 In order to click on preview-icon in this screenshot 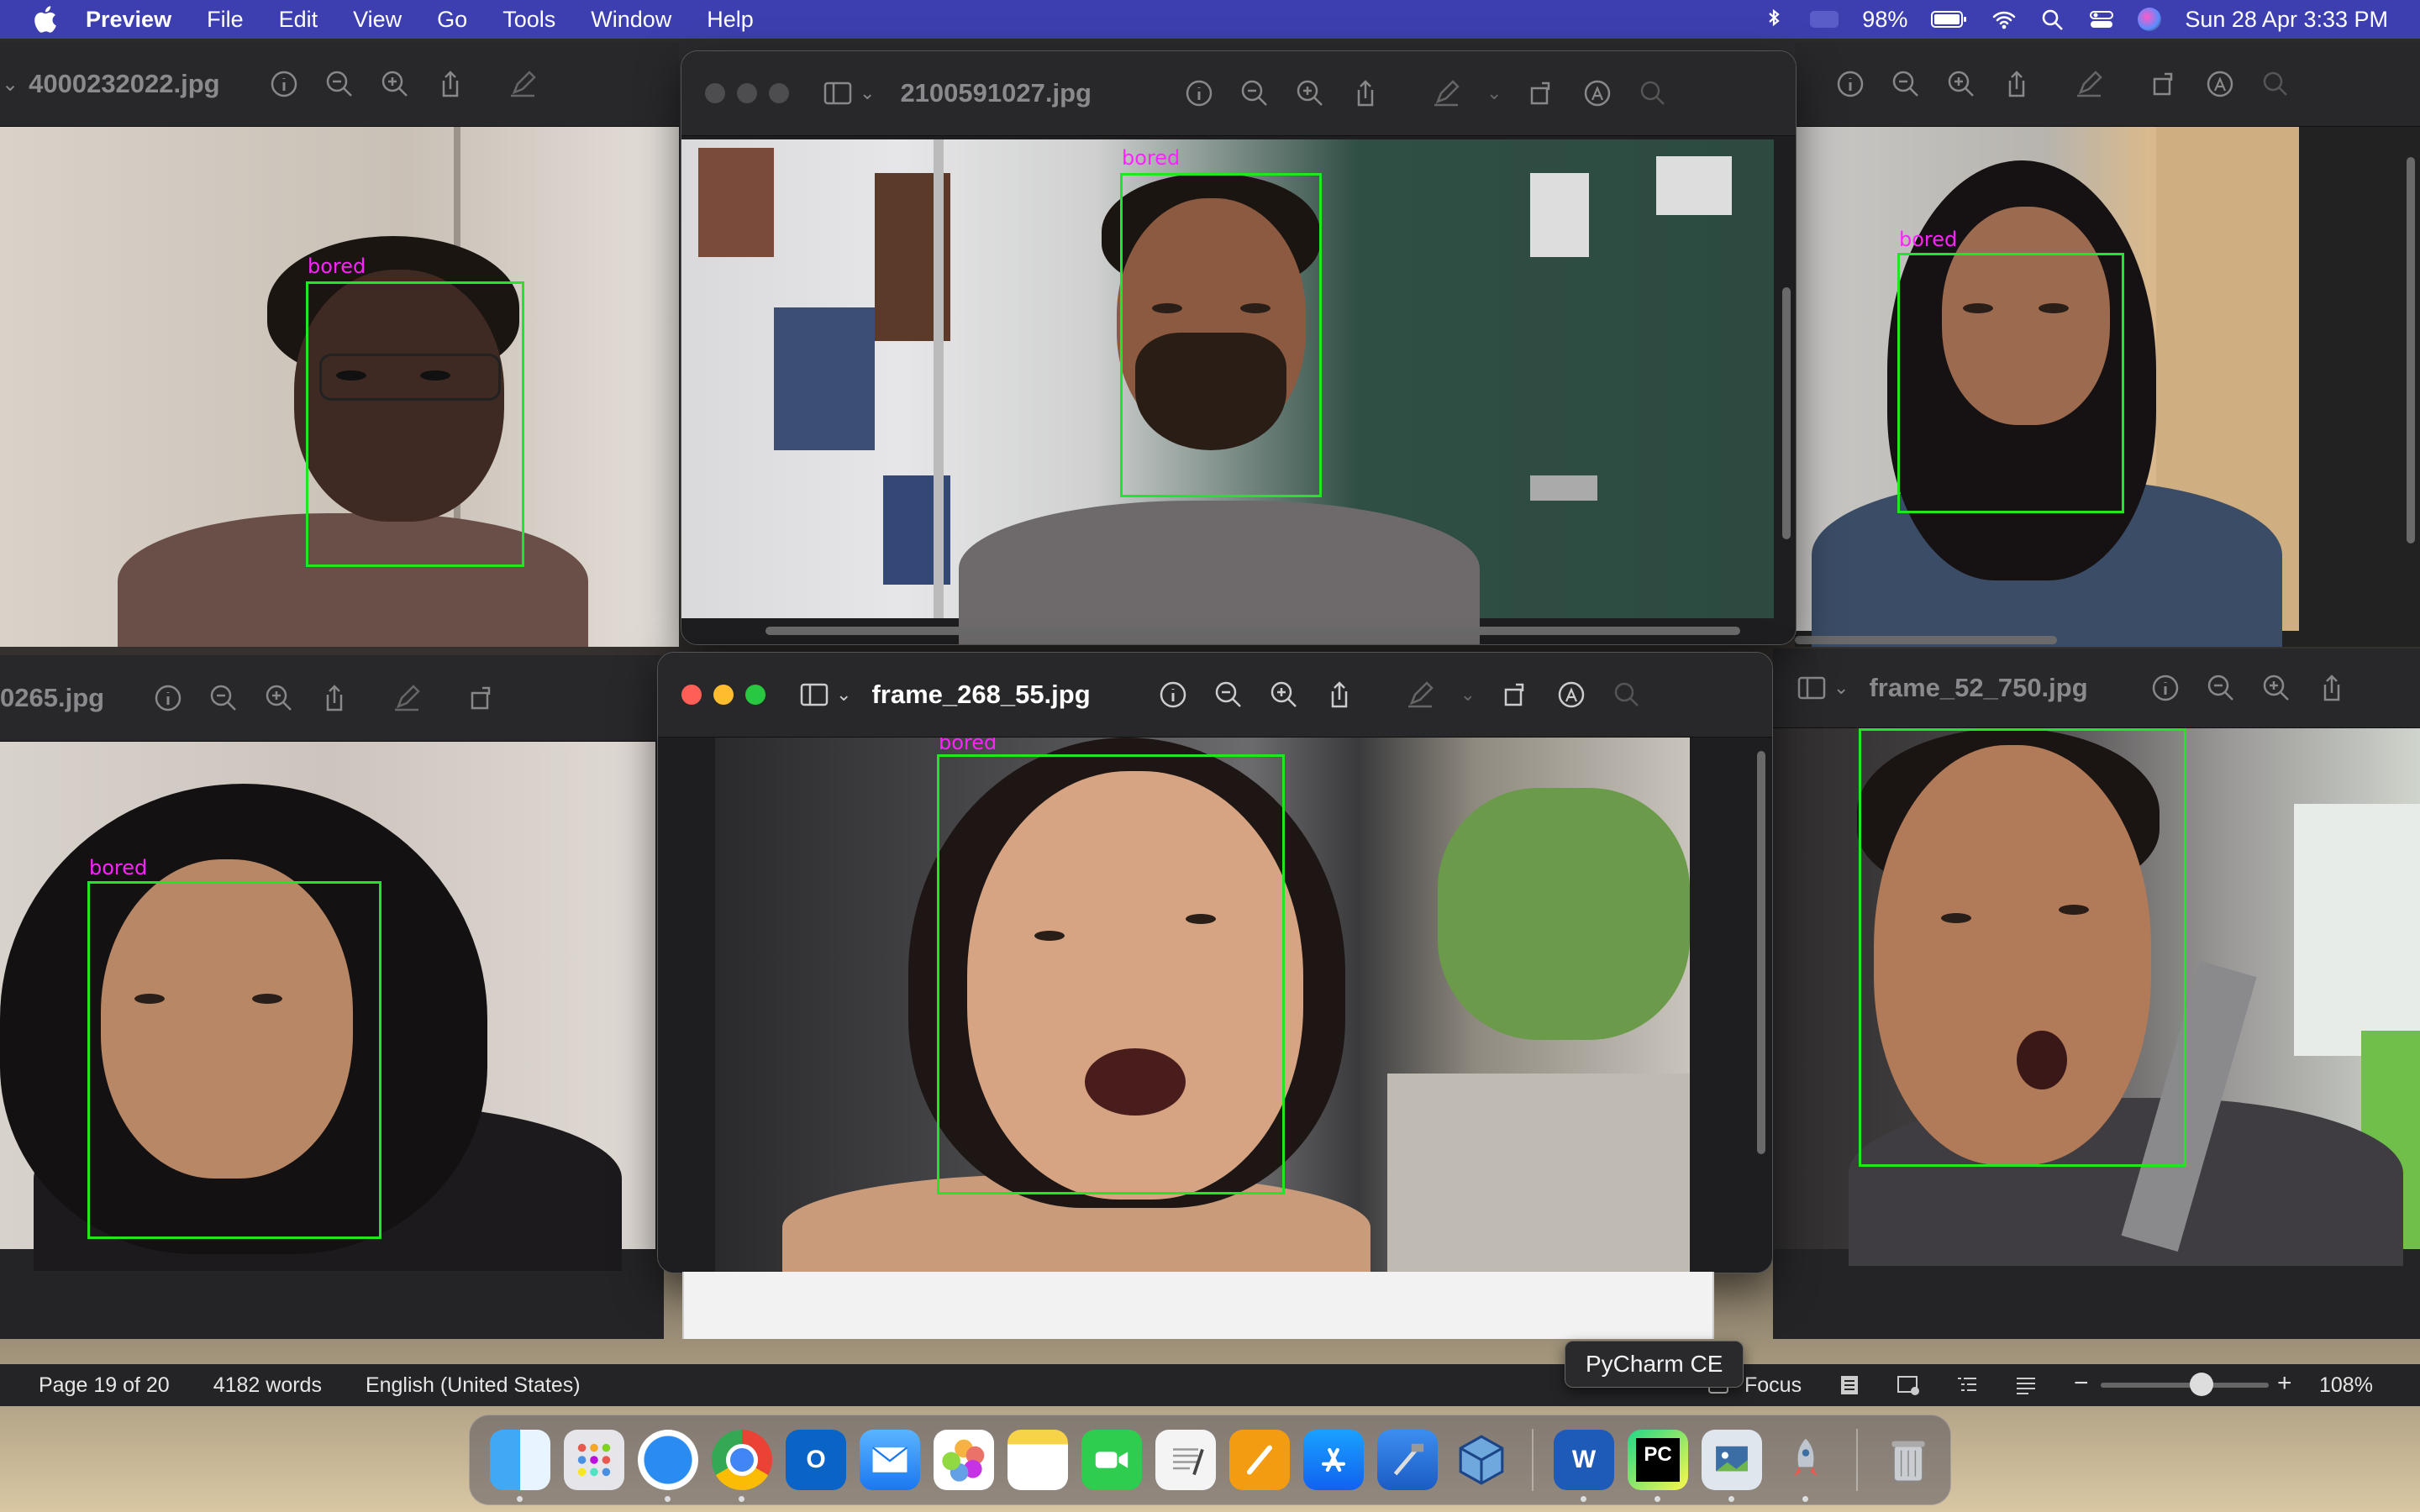, I will do `click(1732, 1466)`.